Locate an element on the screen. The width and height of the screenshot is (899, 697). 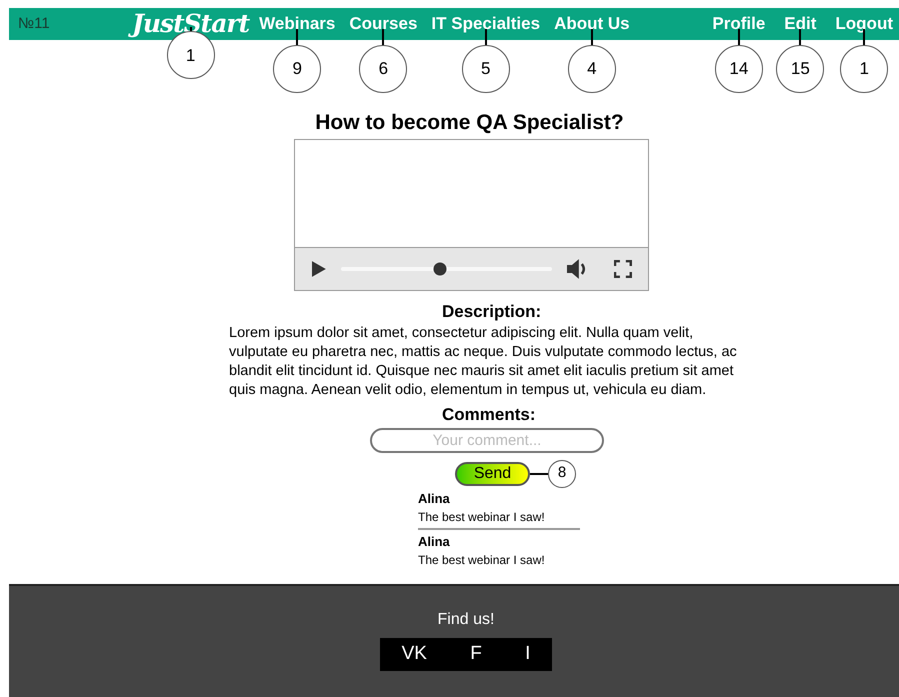
progress-track is located at coordinates (446, 268).